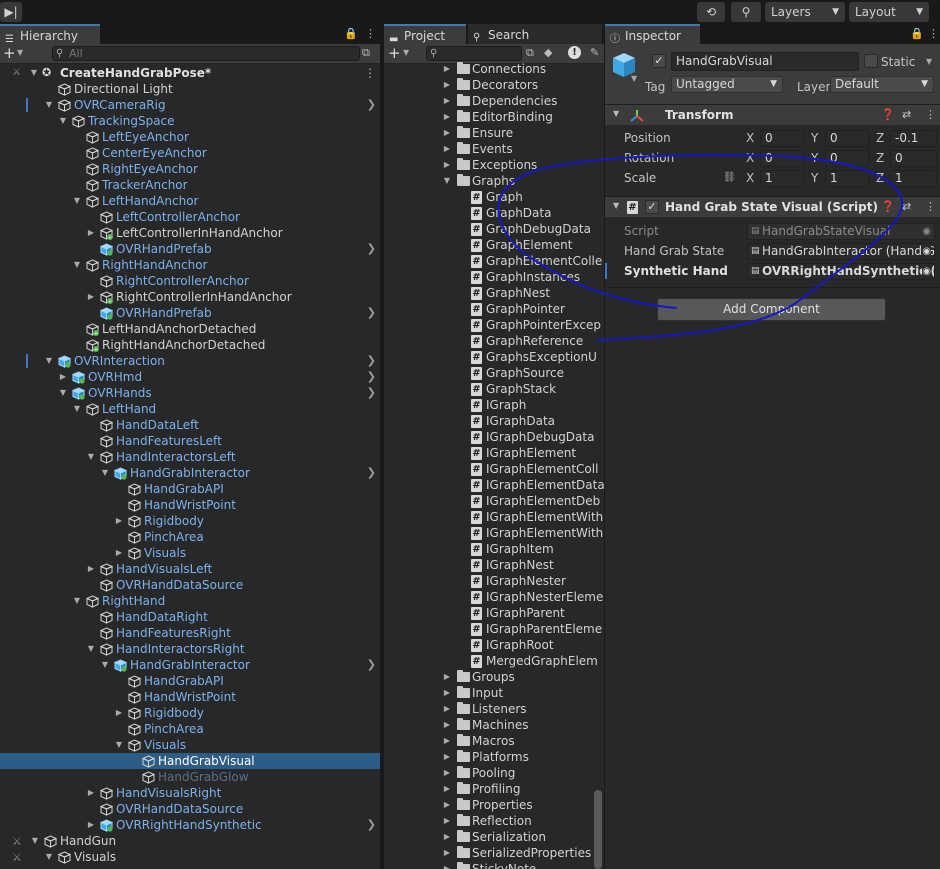 This screenshot has height=869, width=940. What do you see at coordinates (492, 501) in the screenshot?
I see `project-script-item: # IGraphElementDeb` at bounding box center [492, 501].